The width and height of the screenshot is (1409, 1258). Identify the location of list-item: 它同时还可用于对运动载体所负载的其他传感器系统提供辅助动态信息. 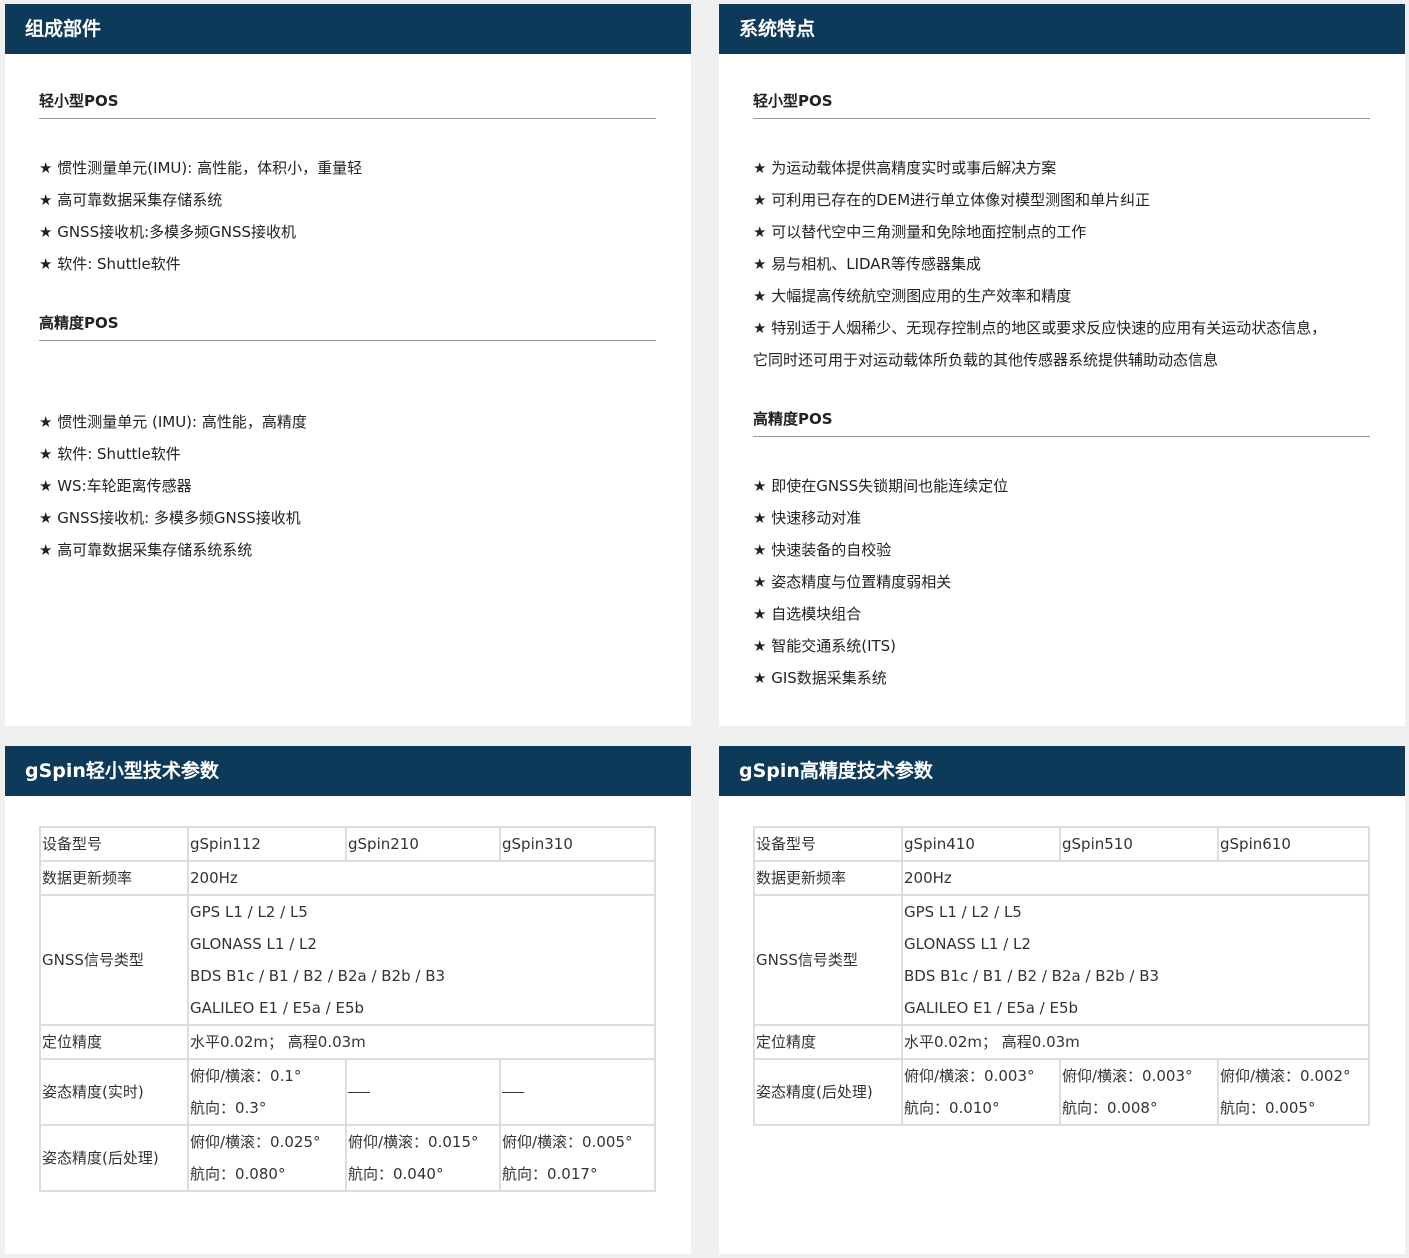
(986, 360).